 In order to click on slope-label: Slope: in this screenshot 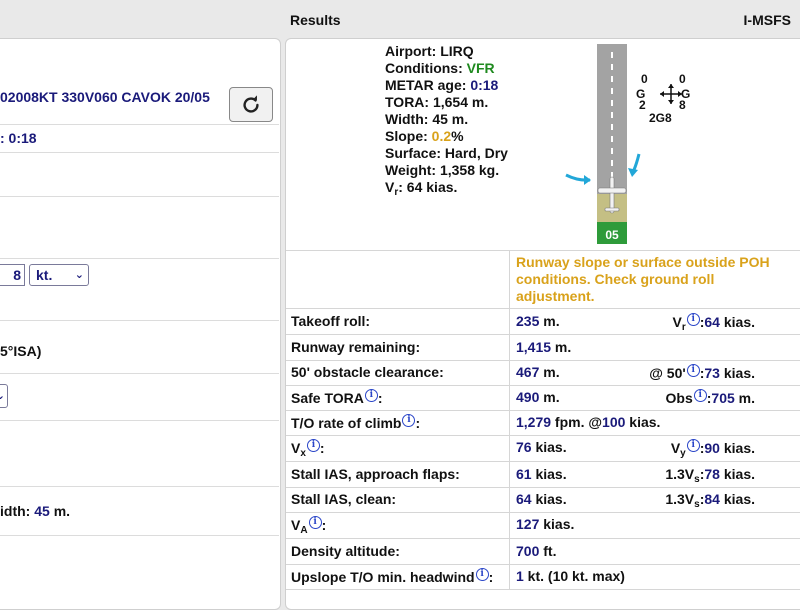, I will do `click(406, 136)`.